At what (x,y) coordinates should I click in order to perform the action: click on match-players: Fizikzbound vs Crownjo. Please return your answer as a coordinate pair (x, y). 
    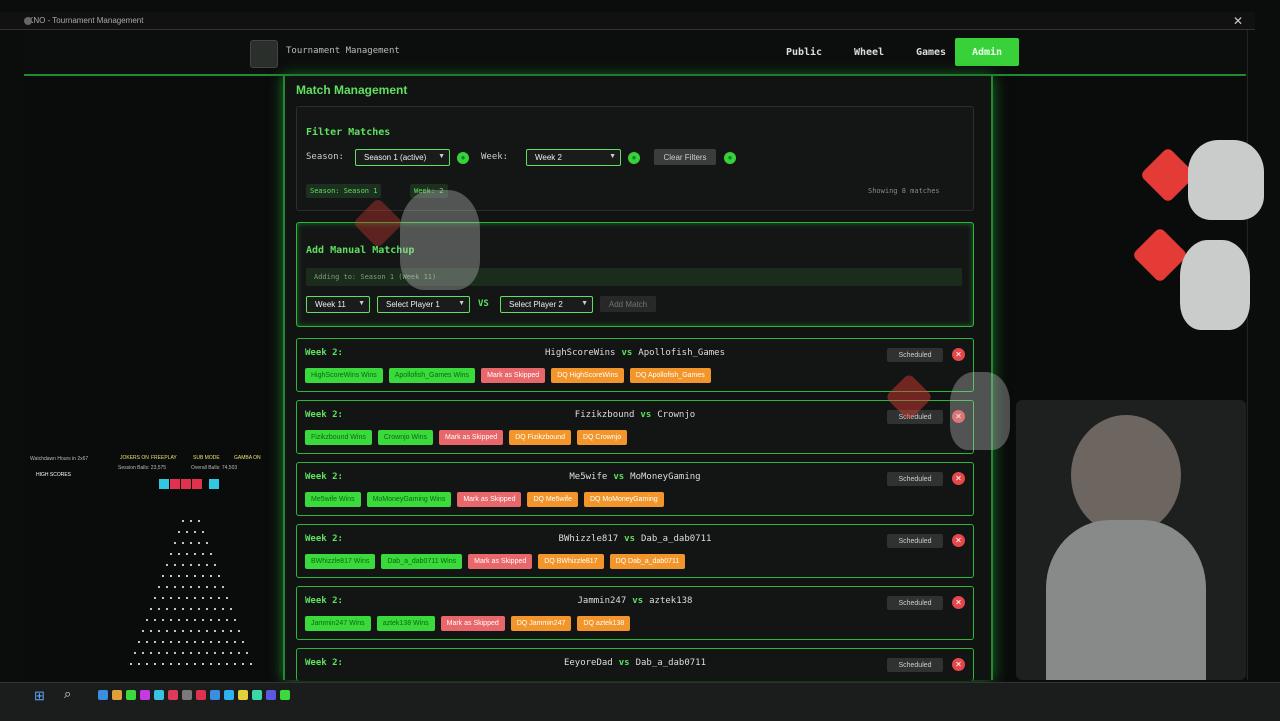
    Looking at the image, I should click on (635, 415).